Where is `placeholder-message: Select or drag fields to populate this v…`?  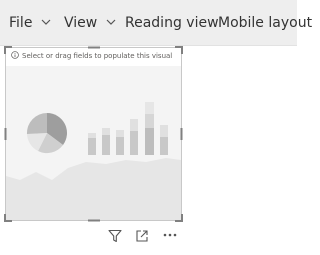
placeholder-message: Select or drag fields to populate this v… is located at coordinates (91, 56).